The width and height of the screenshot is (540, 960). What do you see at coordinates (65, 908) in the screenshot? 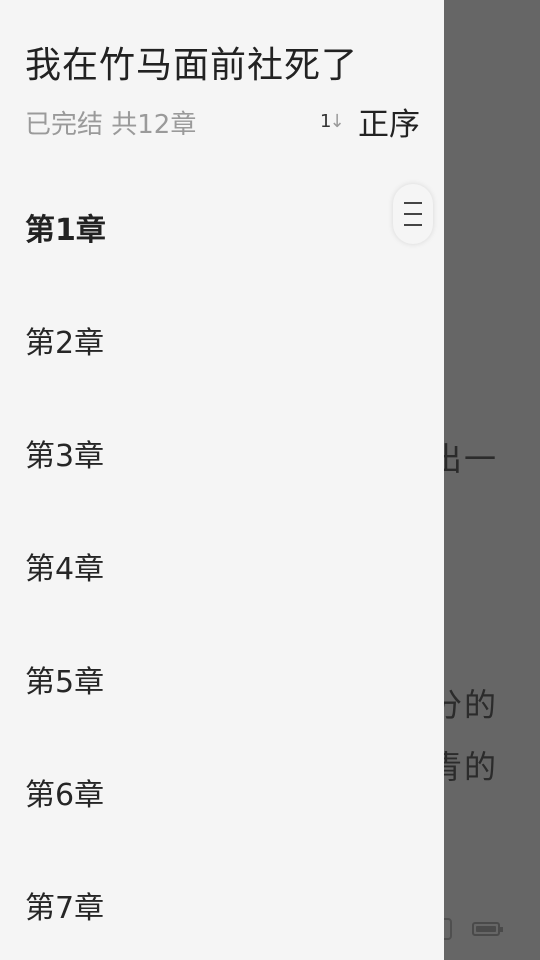
I see `chapter-label: 第7章` at bounding box center [65, 908].